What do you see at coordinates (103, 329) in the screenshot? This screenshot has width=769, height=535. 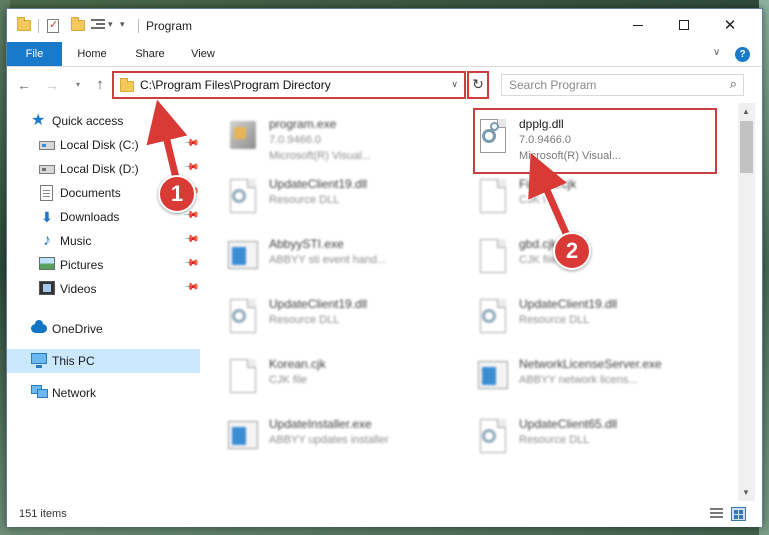 I see `sidebar-item-onedrive: OneDrive` at bounding box center [103, 329].